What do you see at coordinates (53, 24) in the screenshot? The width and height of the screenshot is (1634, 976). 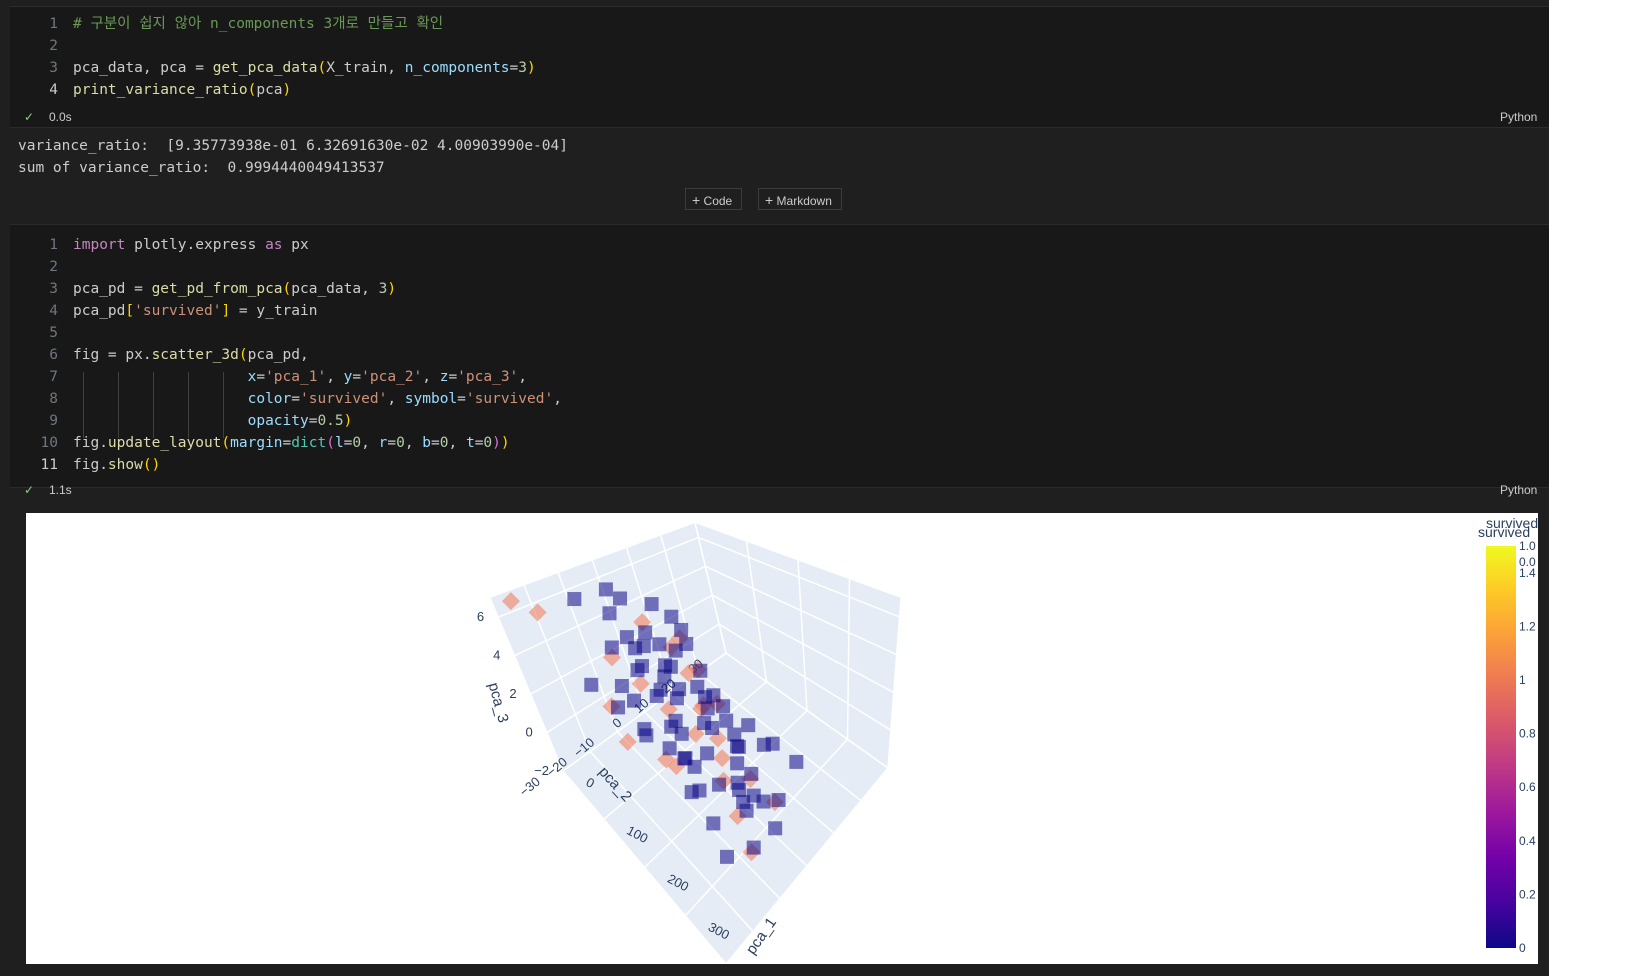 I see `line-number: 1` at bounding box center [53, 24].